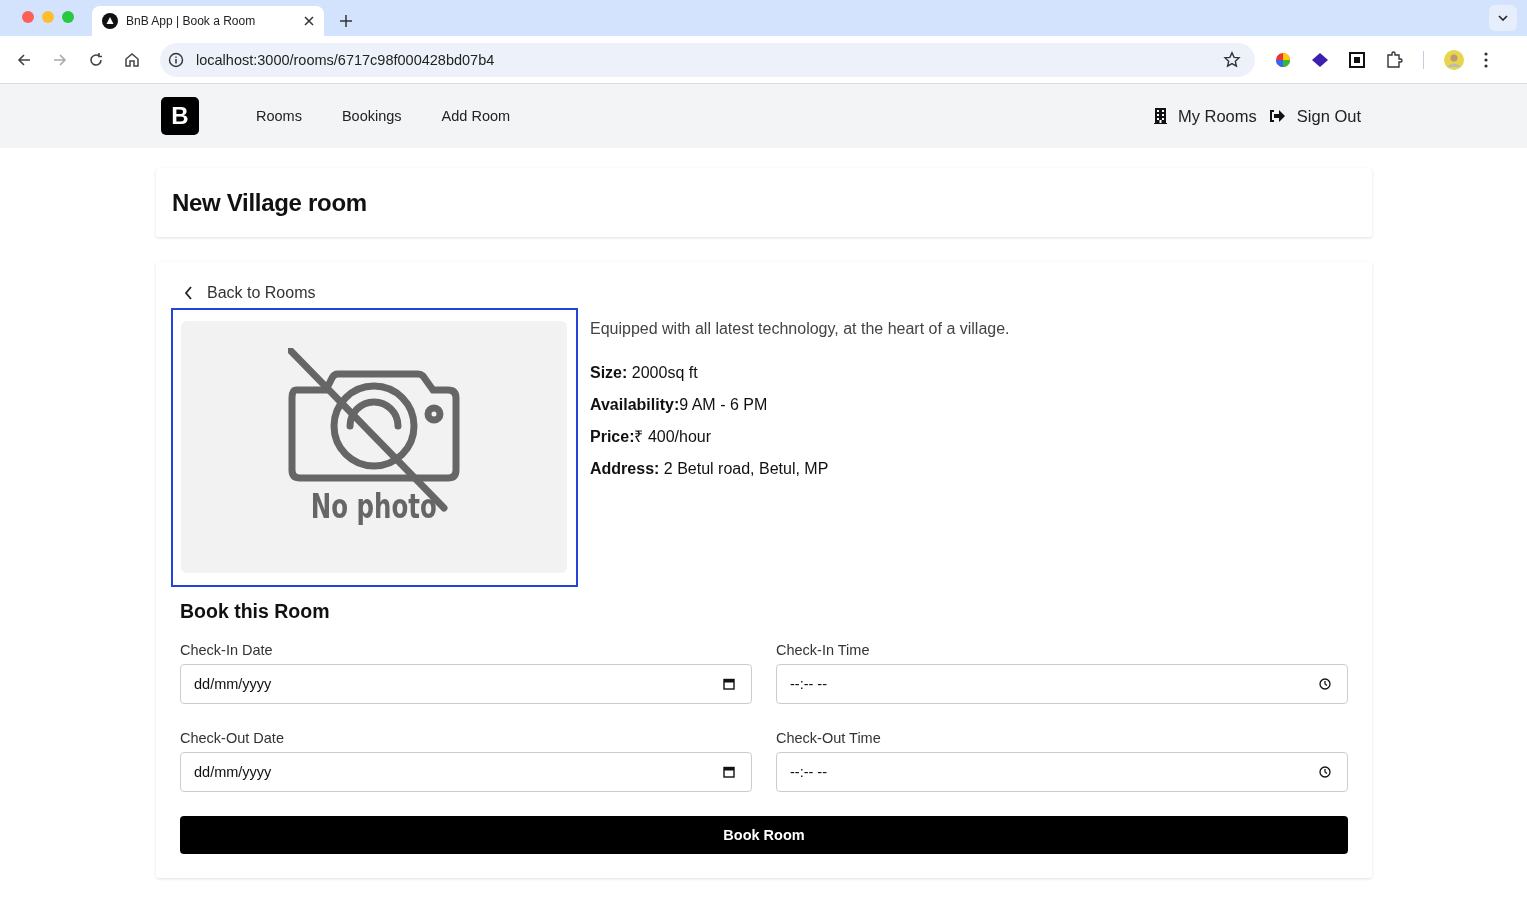 The width and height of the screenshot is (1527, 918). Describe the element at coordinates (679, 405) in the screenshot. I see `room-detail: Availability:9 AM - 6 PM` at that location.